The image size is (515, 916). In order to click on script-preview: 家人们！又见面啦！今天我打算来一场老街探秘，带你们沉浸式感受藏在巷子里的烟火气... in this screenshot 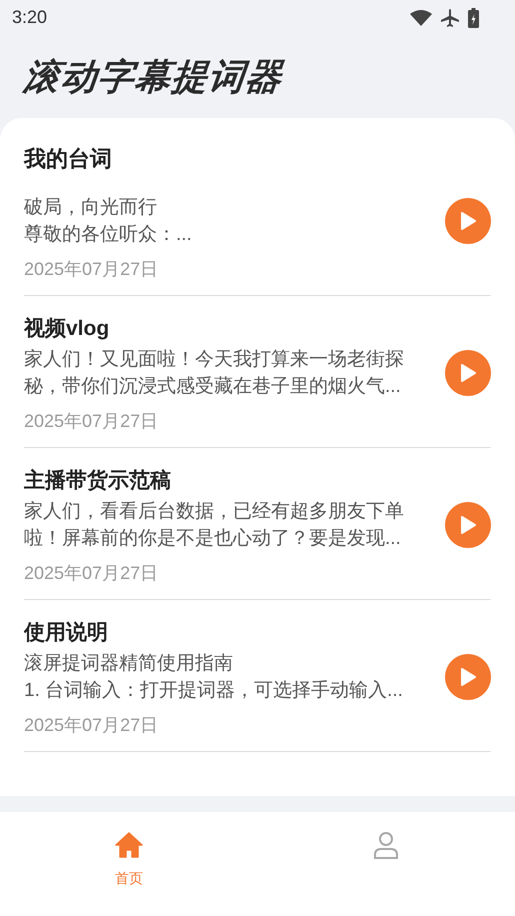, I will do `click(214, 373)`.